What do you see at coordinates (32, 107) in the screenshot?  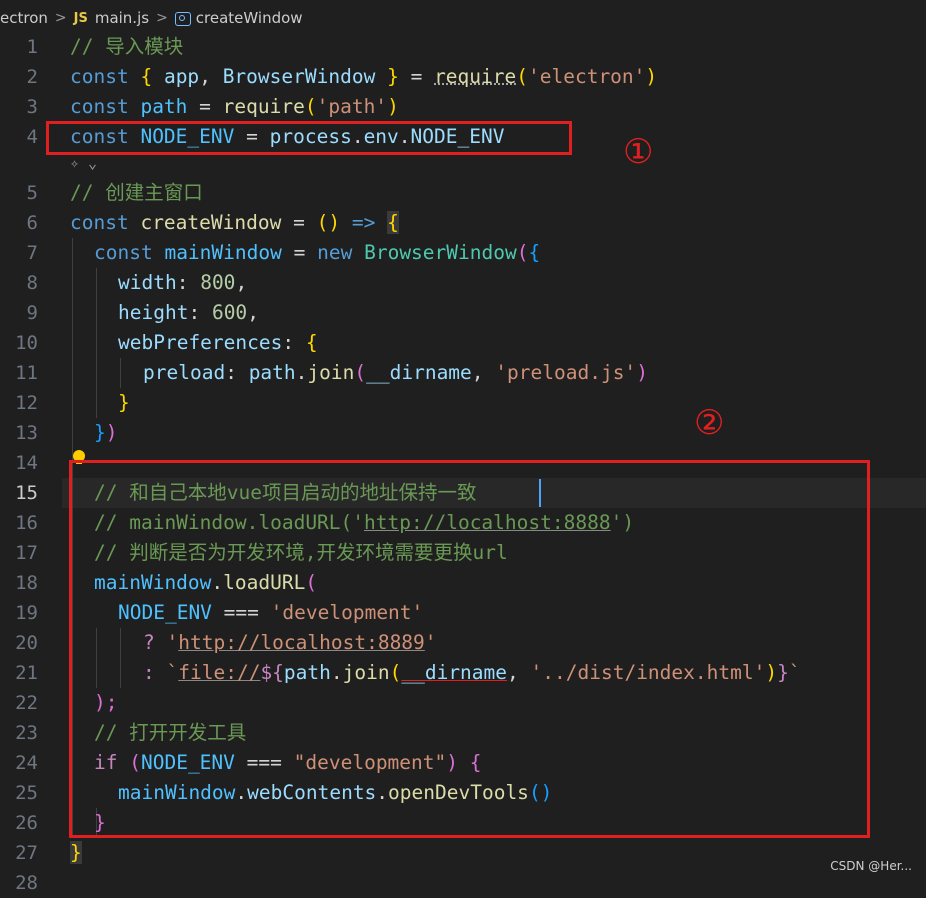 I see `line-number: 3` at bounding box center [32, 107].